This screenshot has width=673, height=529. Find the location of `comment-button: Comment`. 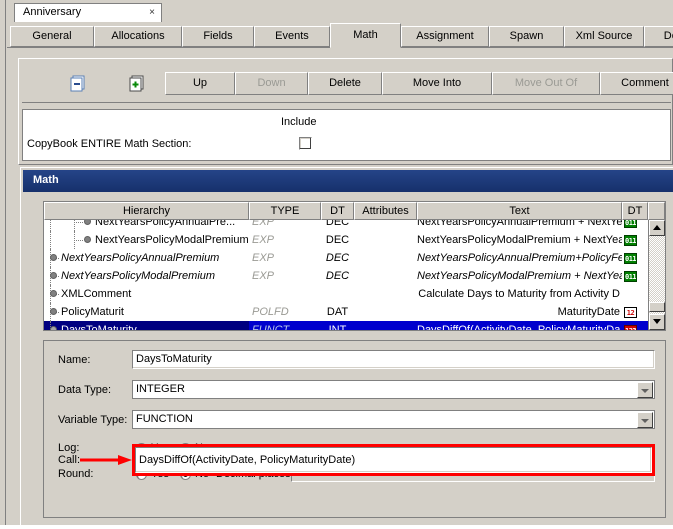

comment-button: Comment is located at coordinates (636, 83).